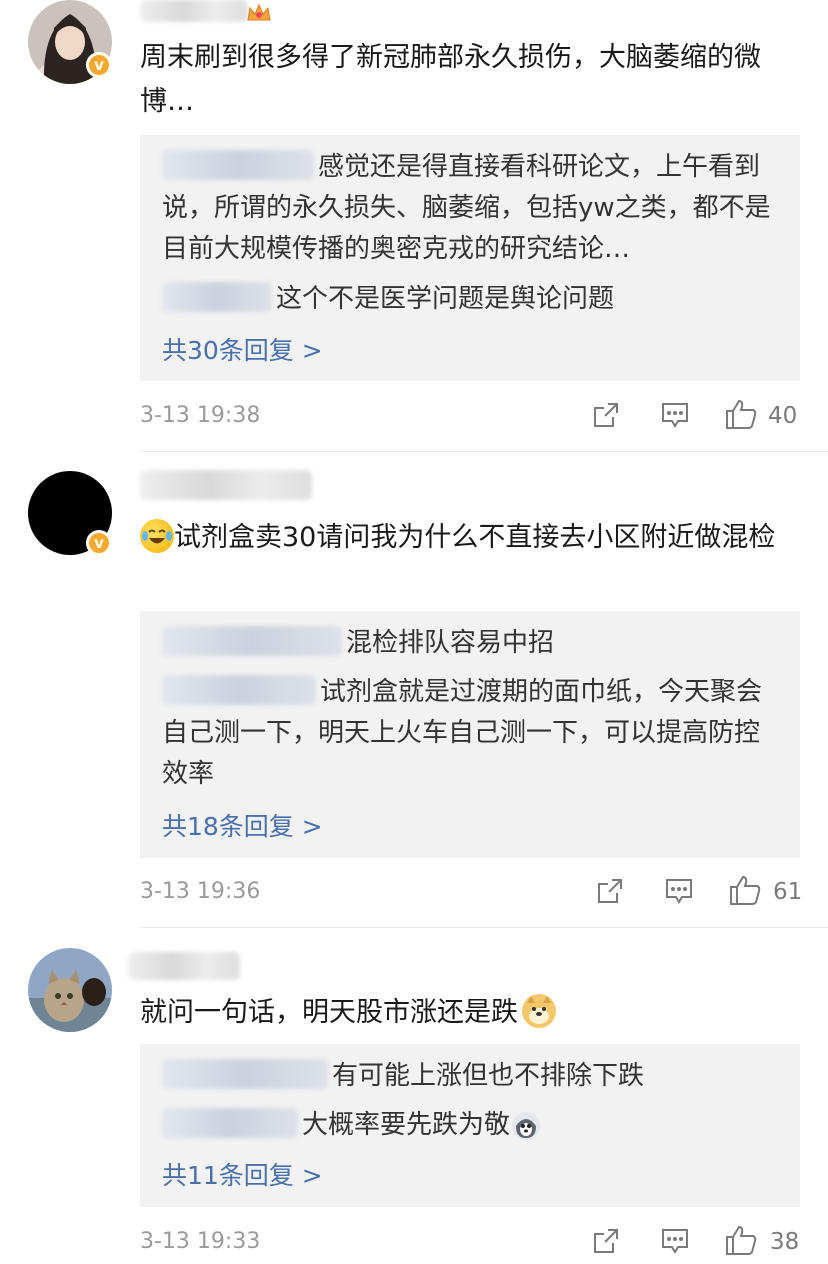 The height and width of the screenshot is (1264, 828). Describe the element at coordinates (242, 825) in the screenshot. I see `more-replies-link: 共18条回复 >` at that location.